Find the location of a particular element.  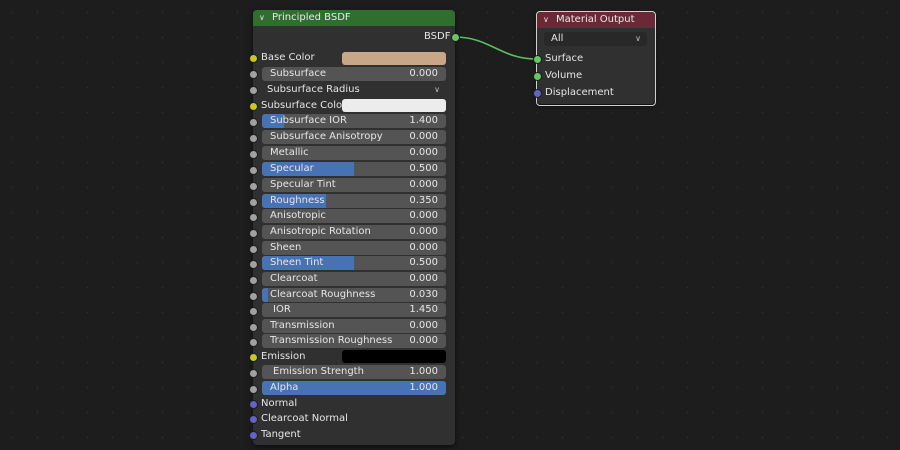

metallic-value: 0.000 is located at coordinates (423, 152).